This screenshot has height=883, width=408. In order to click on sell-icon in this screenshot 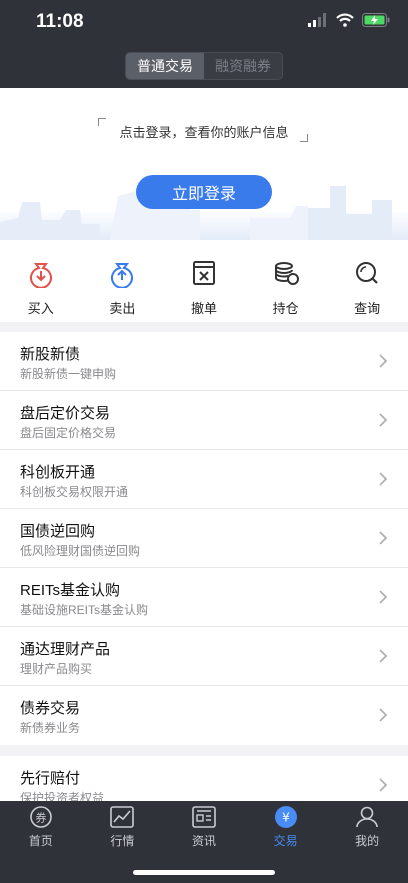, I will do `click(122, 275)`.